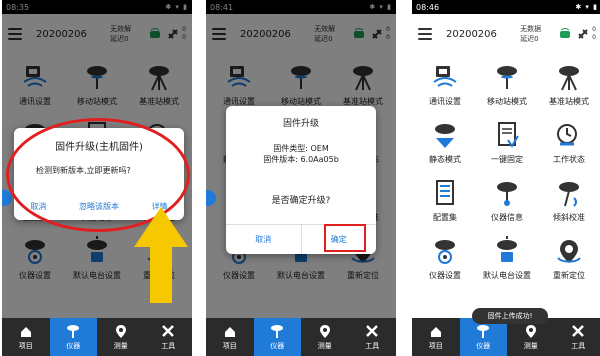 The image size is (600, 356). I want to click on device-settings-icon, so click(445, 252).